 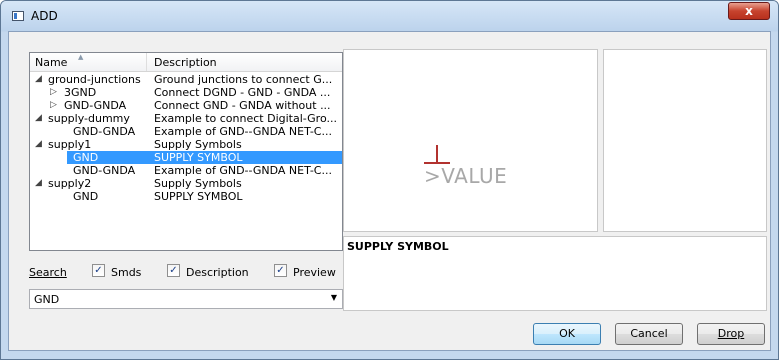 I want to click on tree-row-name: supply1, so click(x=70, y=144).